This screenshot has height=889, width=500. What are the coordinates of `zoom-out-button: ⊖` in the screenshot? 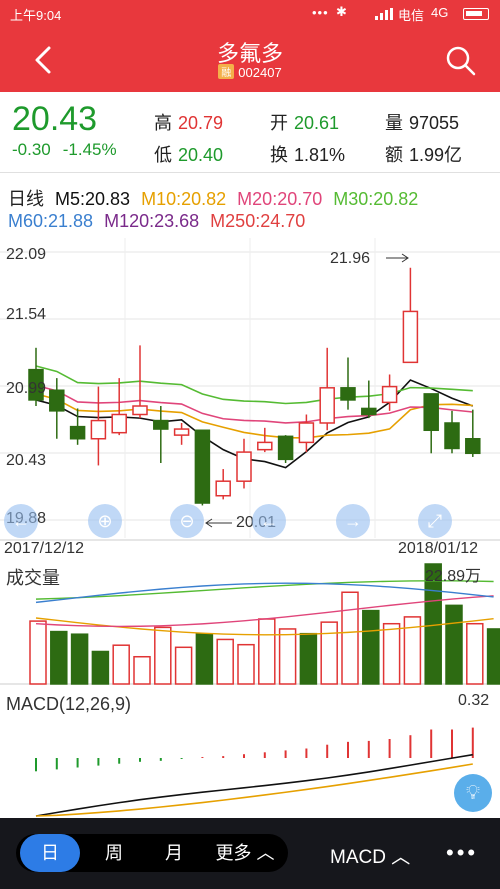 It's located at (187, 521).